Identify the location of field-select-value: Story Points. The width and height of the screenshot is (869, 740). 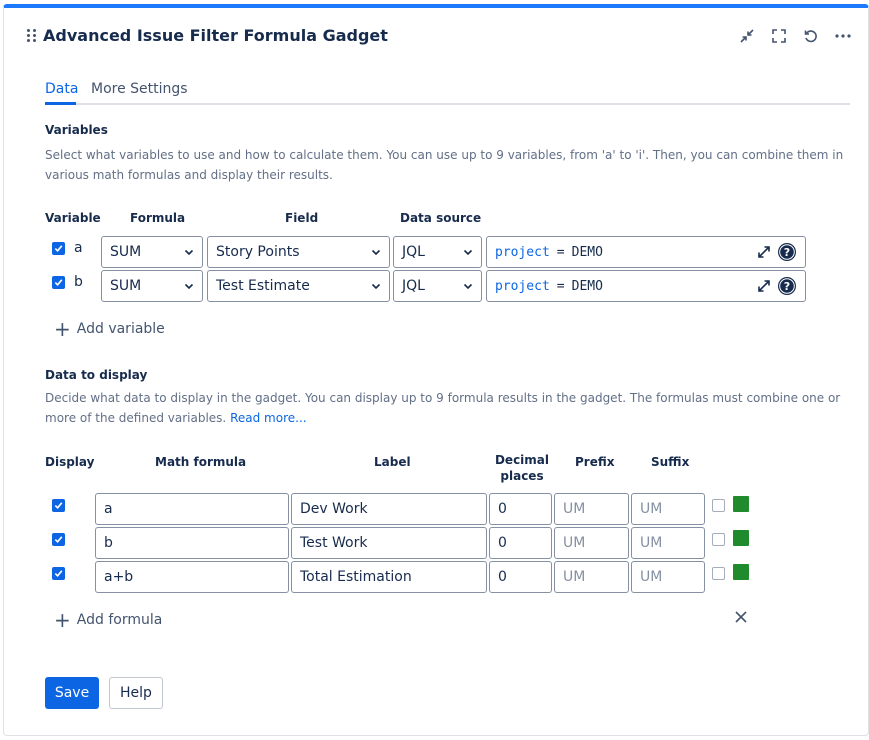
(258, 252).